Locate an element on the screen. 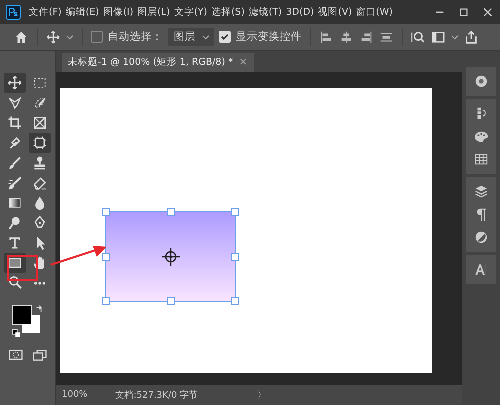 Image resolution: width=500 pixels, height=405 pixels. menu-item: 选择(S) is located at coordinates (228, 12).